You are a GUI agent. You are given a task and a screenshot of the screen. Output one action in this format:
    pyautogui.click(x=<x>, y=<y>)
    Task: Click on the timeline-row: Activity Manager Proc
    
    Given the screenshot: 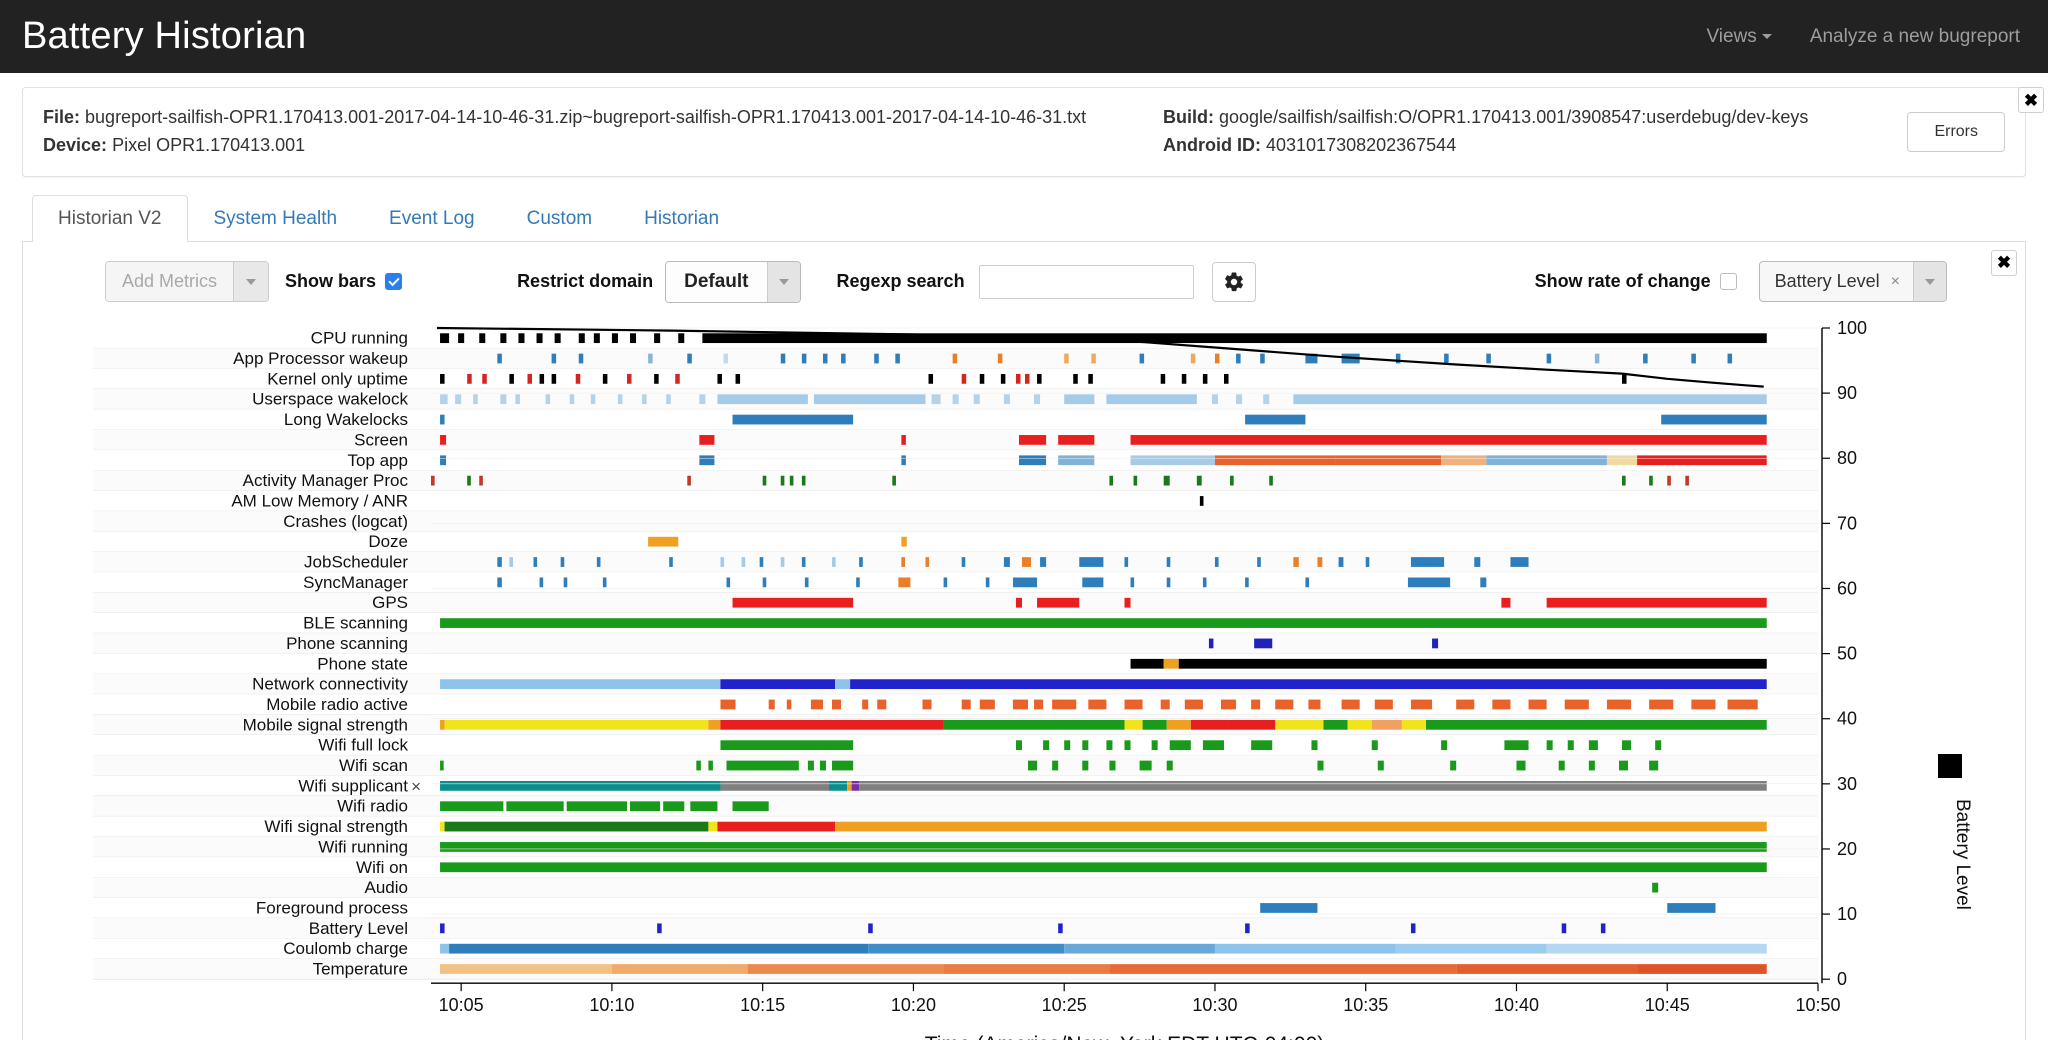 What is the action you would take?
    pyautogui.click(x=955, y=481)
    